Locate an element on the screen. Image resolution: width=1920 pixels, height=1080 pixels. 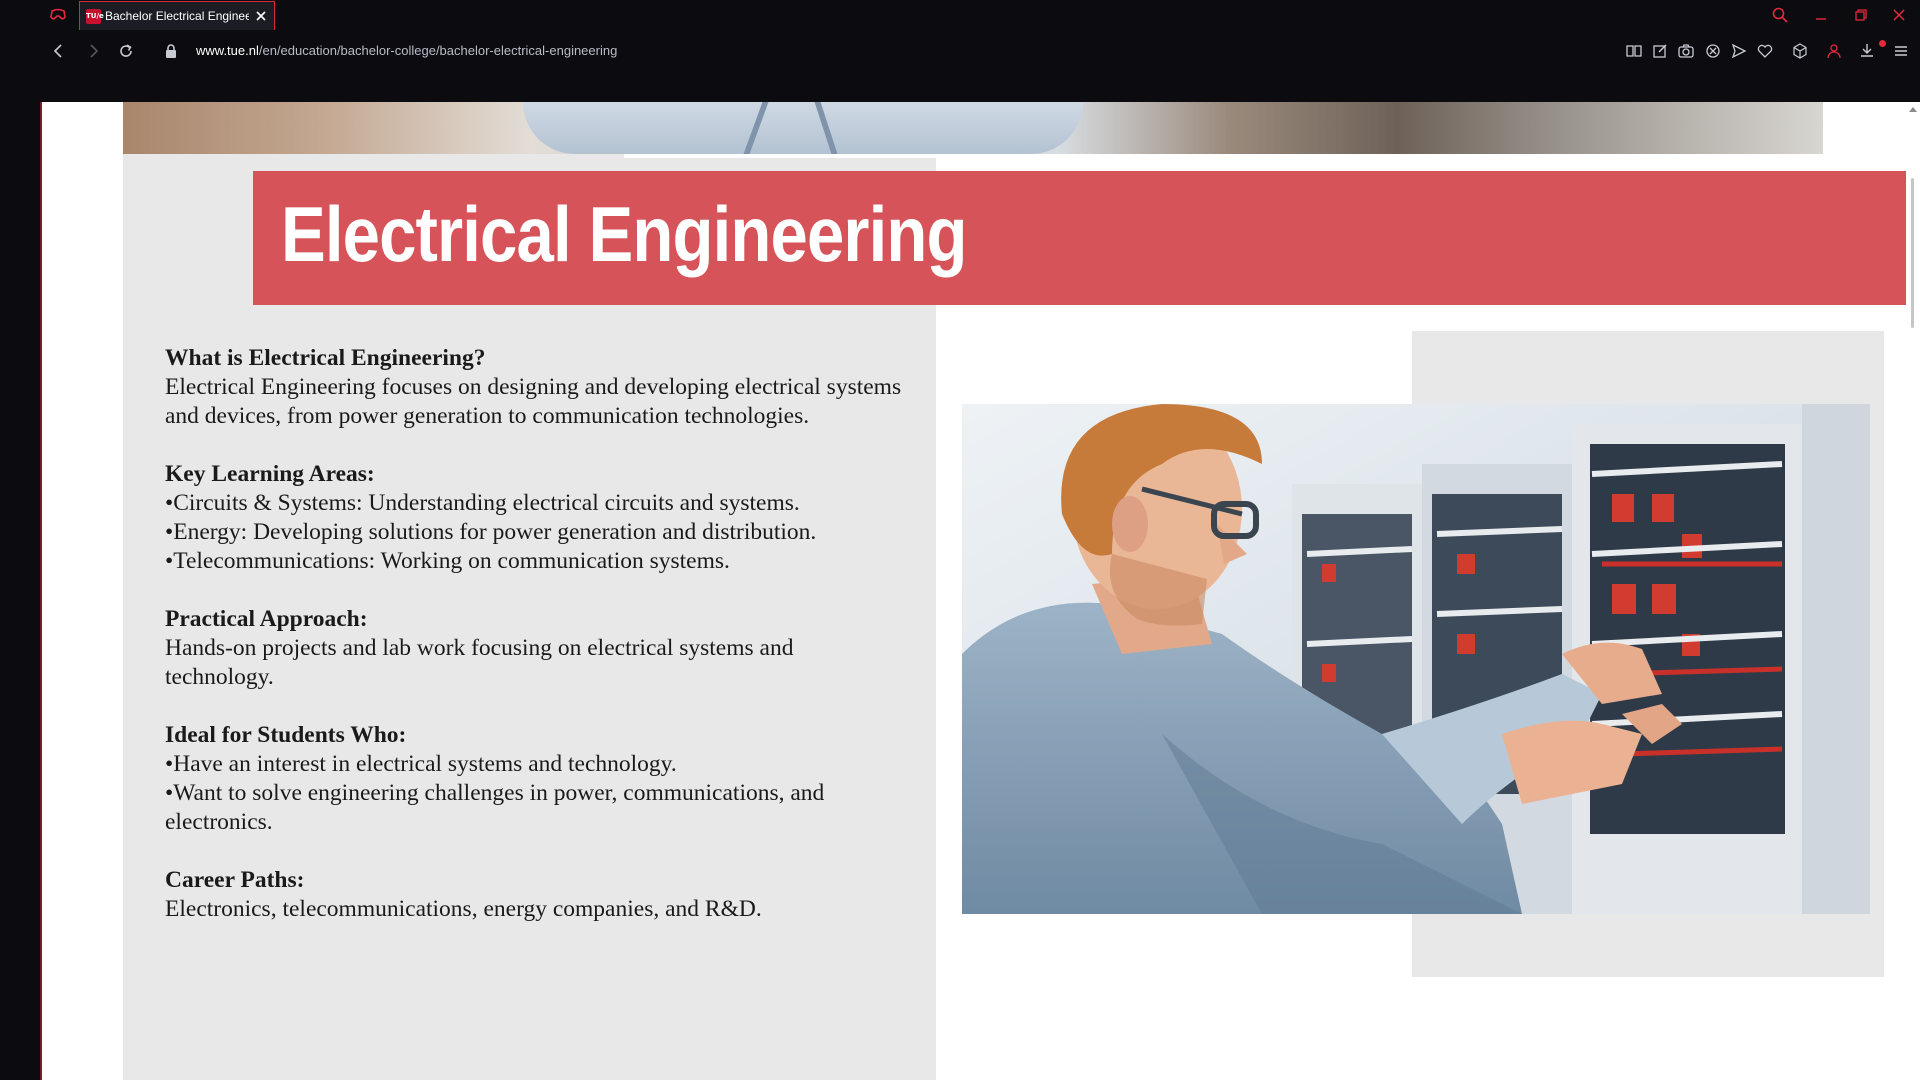
page-title: Electrical Engineering is located at coordinates (624, 234).